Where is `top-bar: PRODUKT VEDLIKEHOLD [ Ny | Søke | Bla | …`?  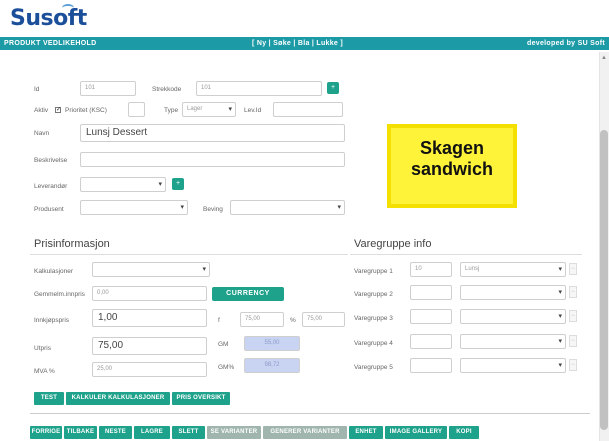 top-bar: PRODUKT VEDLIKEHOLD [ Ny | Søke | Bla | … is located at coordinates (304, 43).